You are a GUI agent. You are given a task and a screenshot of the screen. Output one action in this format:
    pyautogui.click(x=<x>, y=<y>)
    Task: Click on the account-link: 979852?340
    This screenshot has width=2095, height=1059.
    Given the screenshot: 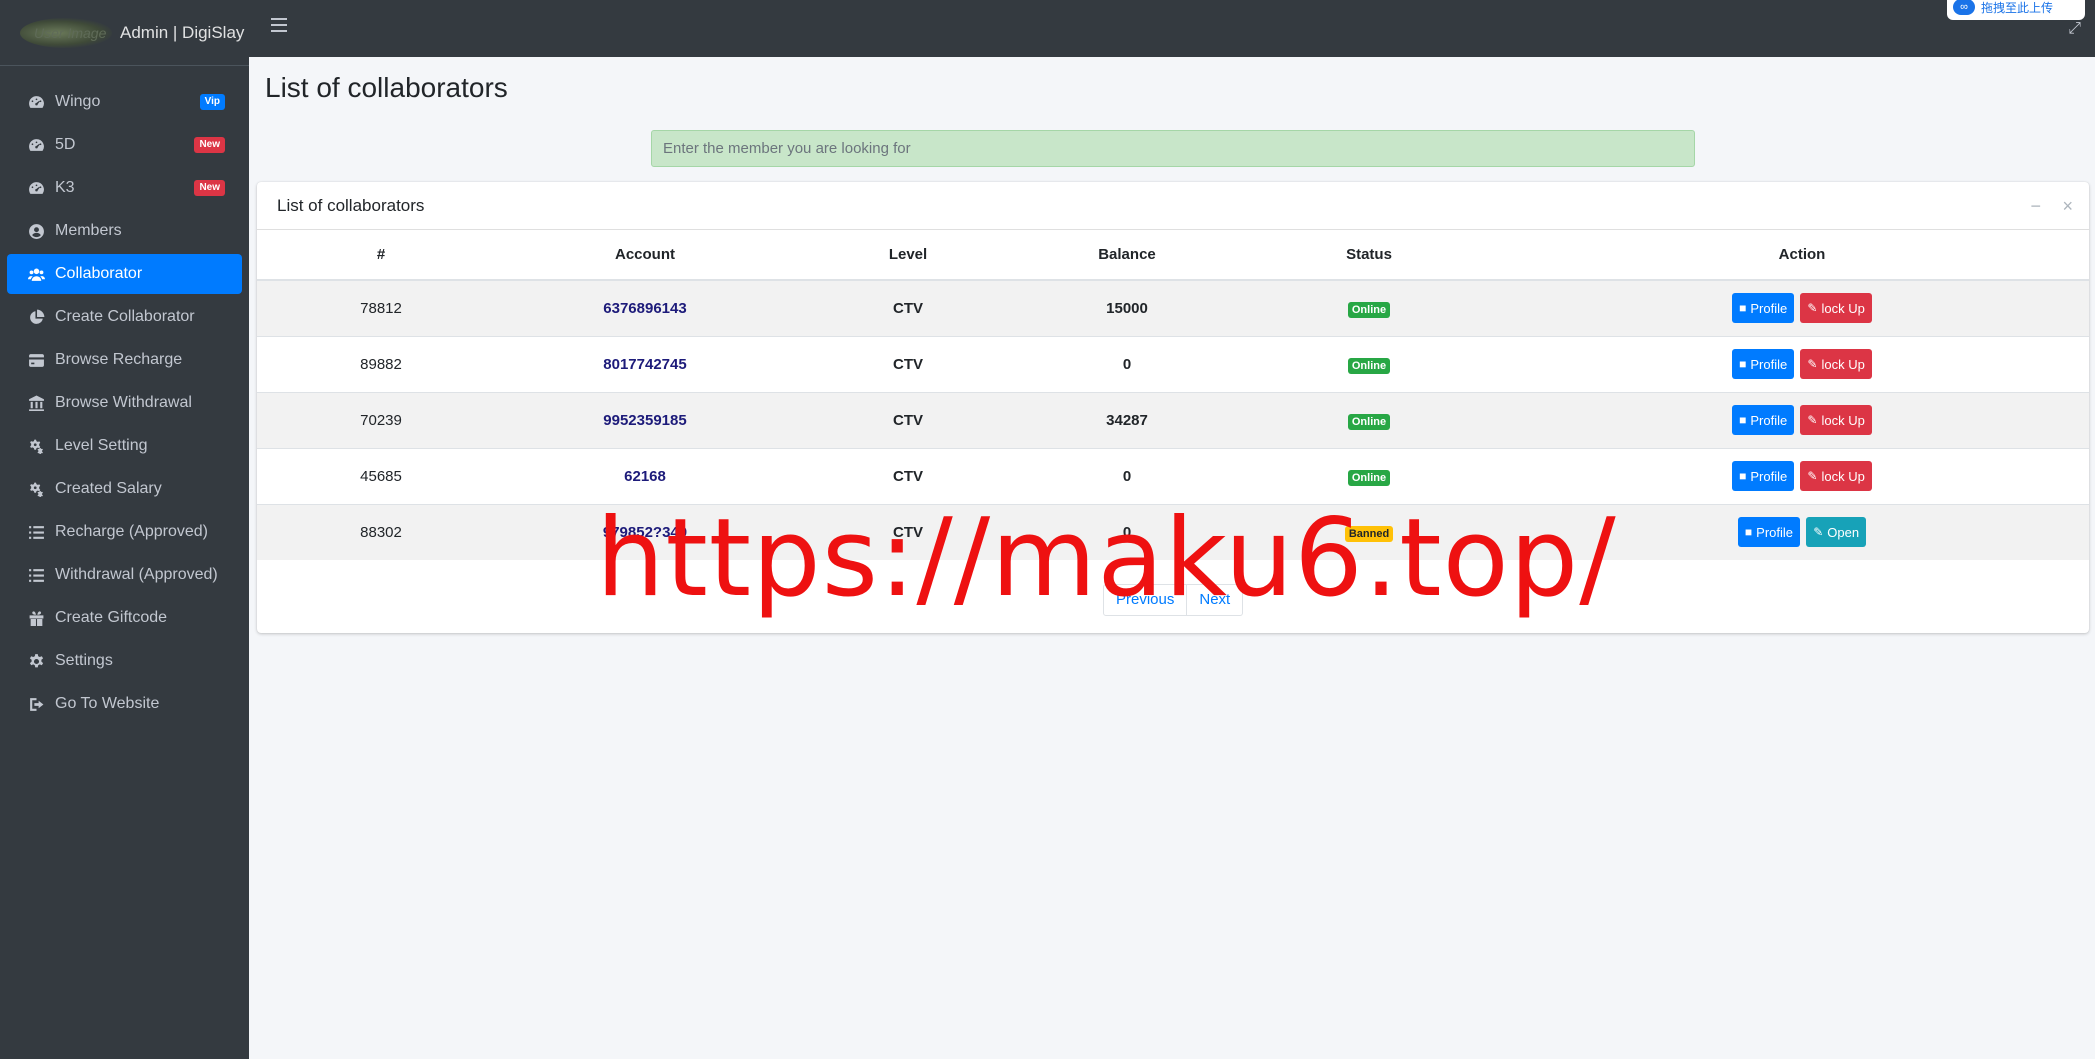 What is the action you would take?
    pyautogui.click(x=645, y=532)
    